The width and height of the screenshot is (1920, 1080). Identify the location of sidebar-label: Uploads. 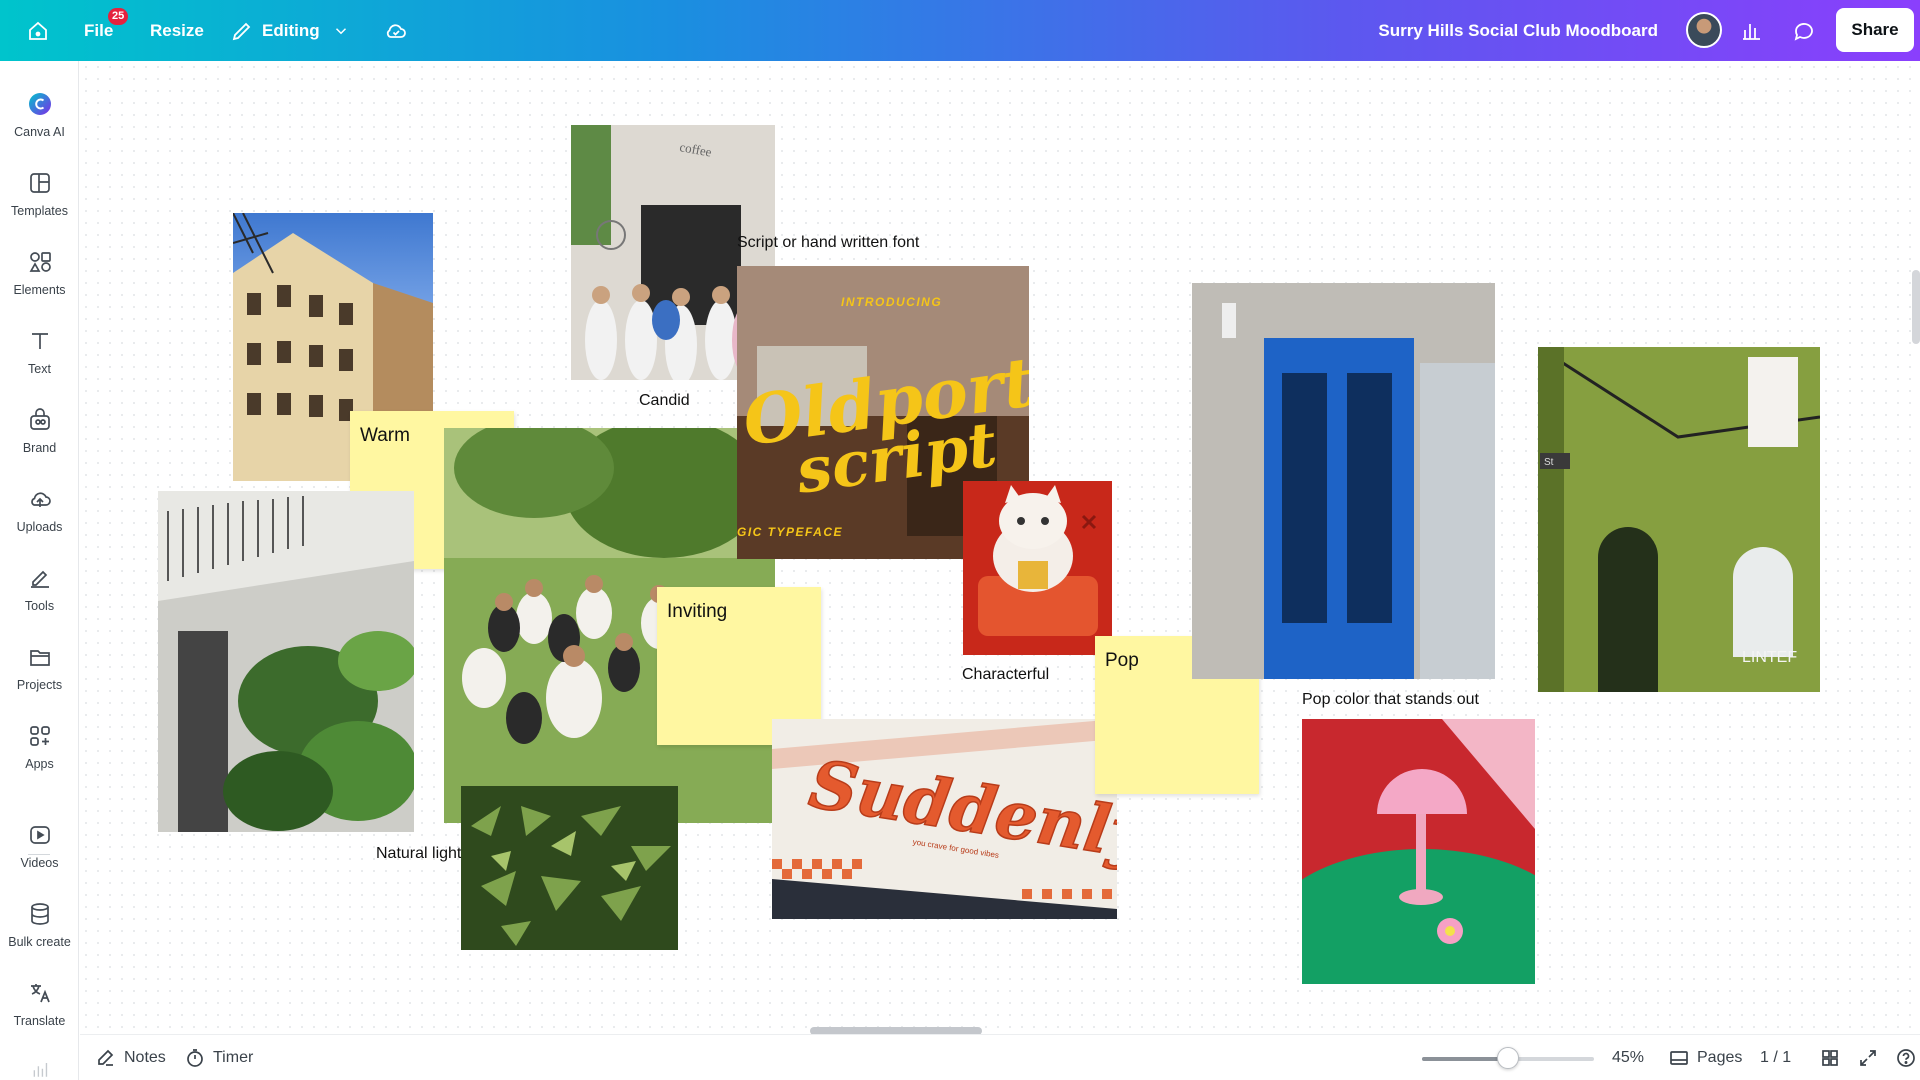
(39, 527).